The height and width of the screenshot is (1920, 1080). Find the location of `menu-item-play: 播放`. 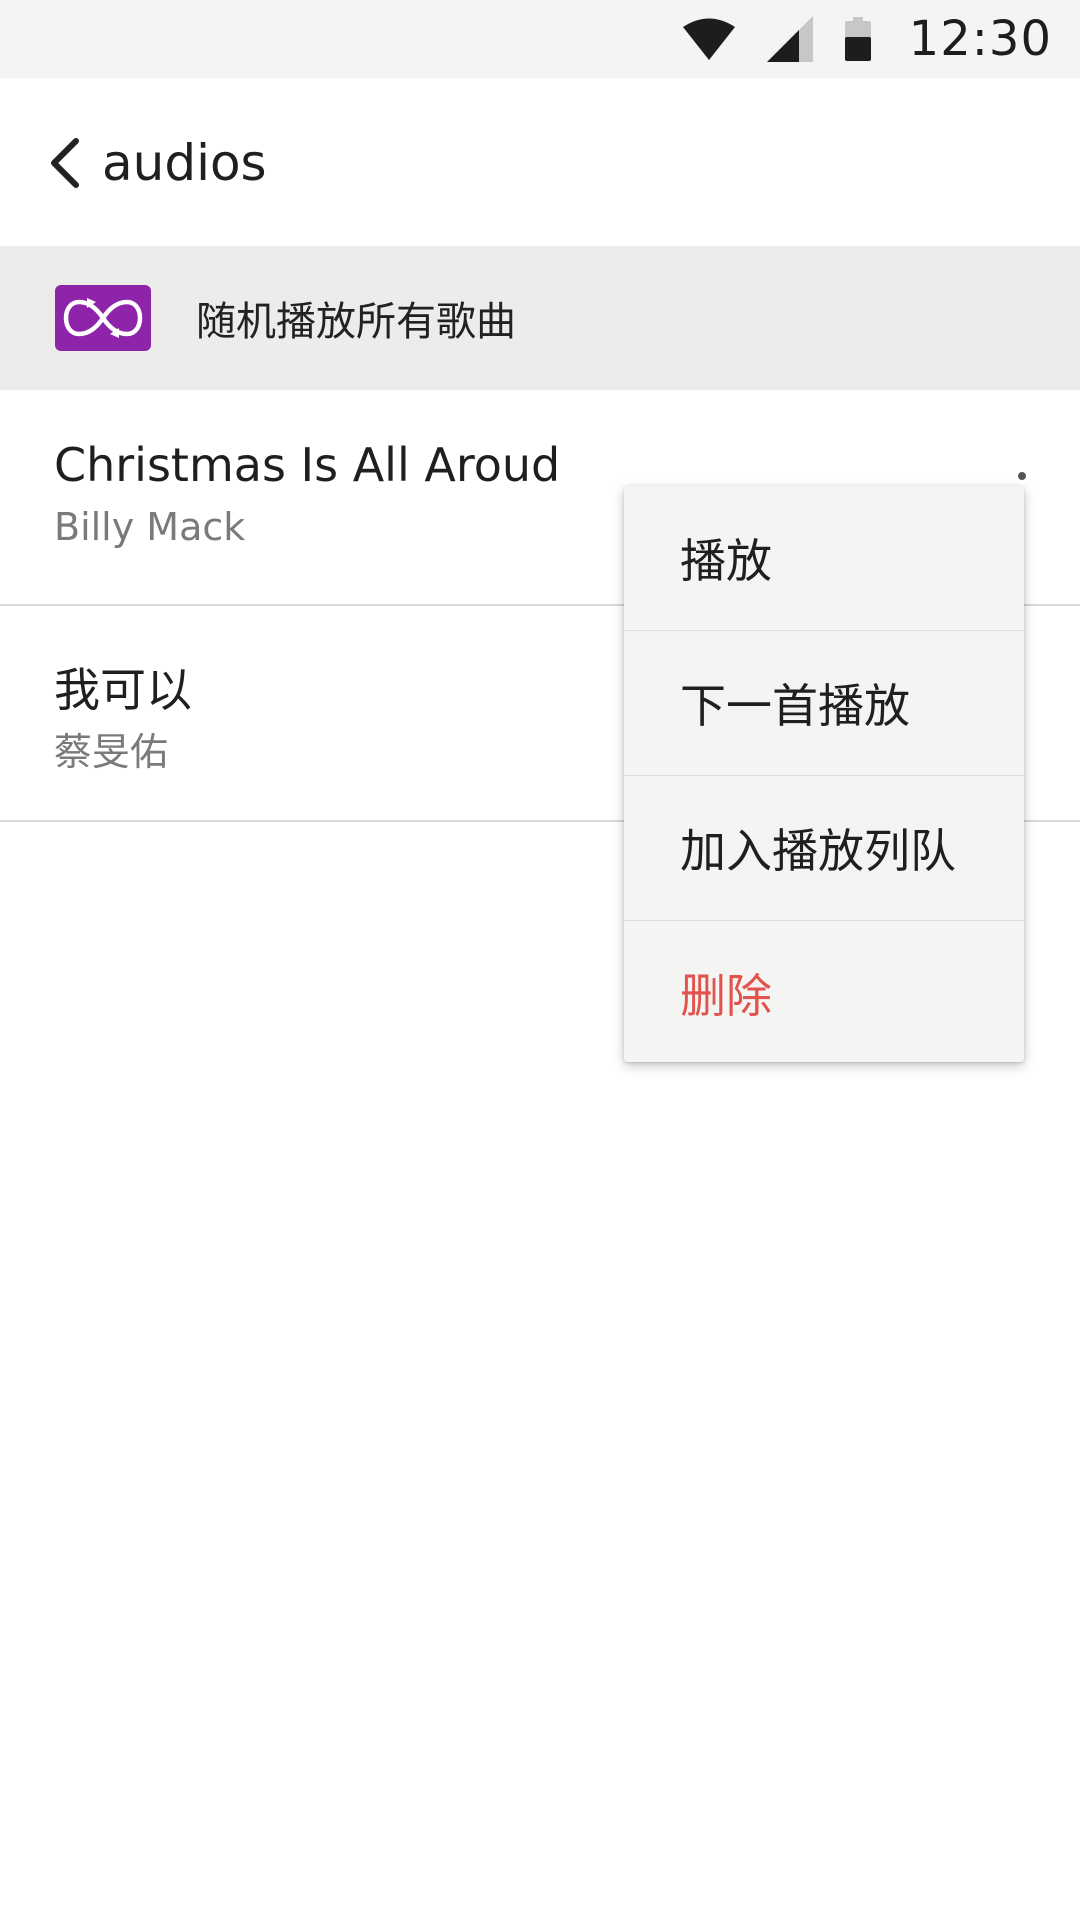

menu-item-play: 播放 is located at coordinates (824, 558).